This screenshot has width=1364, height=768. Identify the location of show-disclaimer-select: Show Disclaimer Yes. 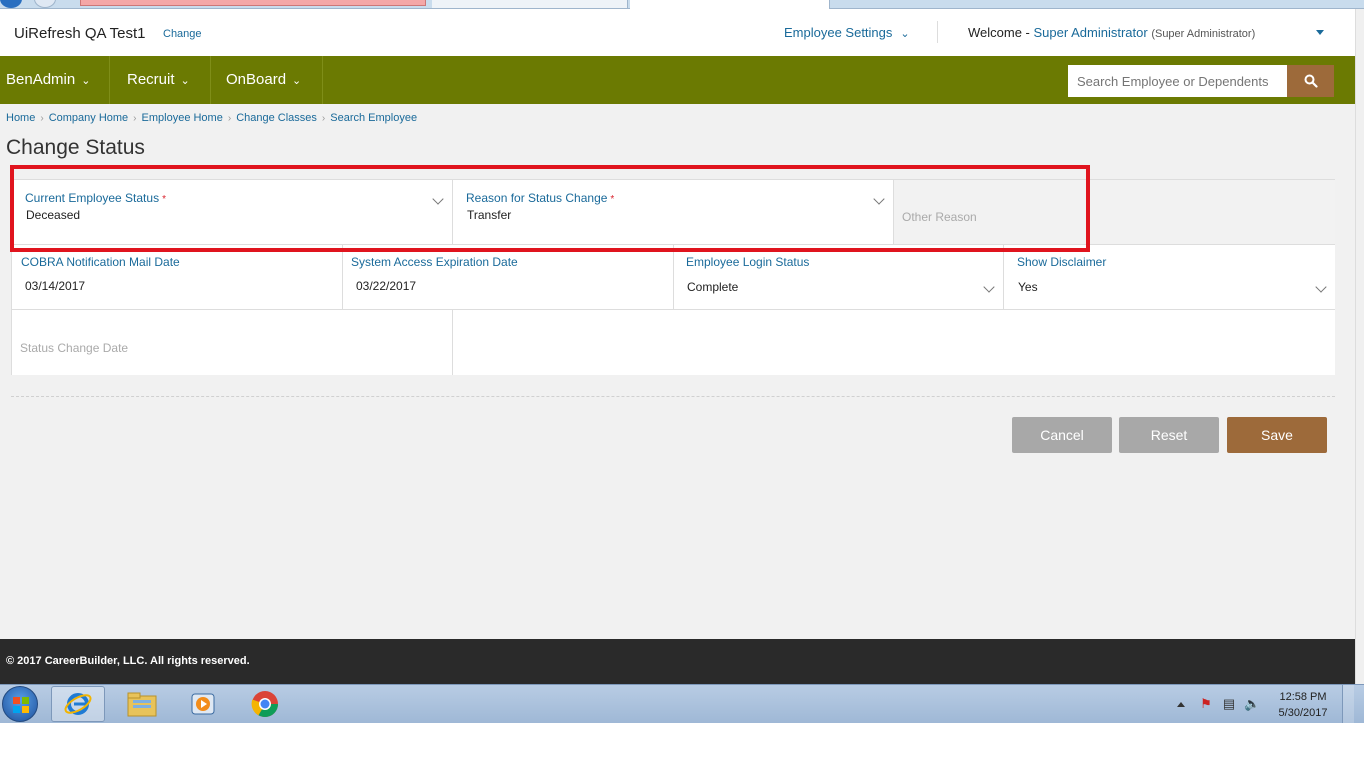
(1169, 277).